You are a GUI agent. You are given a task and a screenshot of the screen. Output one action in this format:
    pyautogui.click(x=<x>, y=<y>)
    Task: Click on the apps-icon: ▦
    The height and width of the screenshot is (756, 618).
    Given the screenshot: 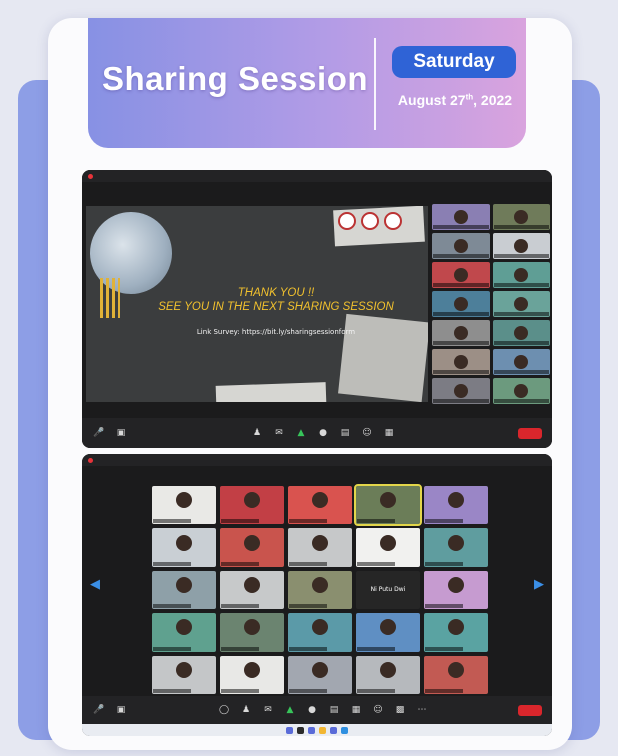 What is the action you would take?
    pyautogui.click(x=389, y=433)
    